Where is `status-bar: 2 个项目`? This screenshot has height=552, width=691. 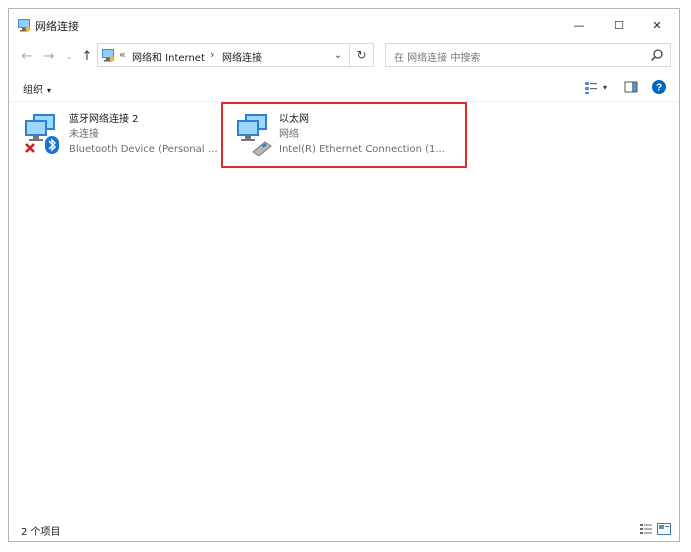
status-bar: 2 个项目 is located at coordinates (344, 530).